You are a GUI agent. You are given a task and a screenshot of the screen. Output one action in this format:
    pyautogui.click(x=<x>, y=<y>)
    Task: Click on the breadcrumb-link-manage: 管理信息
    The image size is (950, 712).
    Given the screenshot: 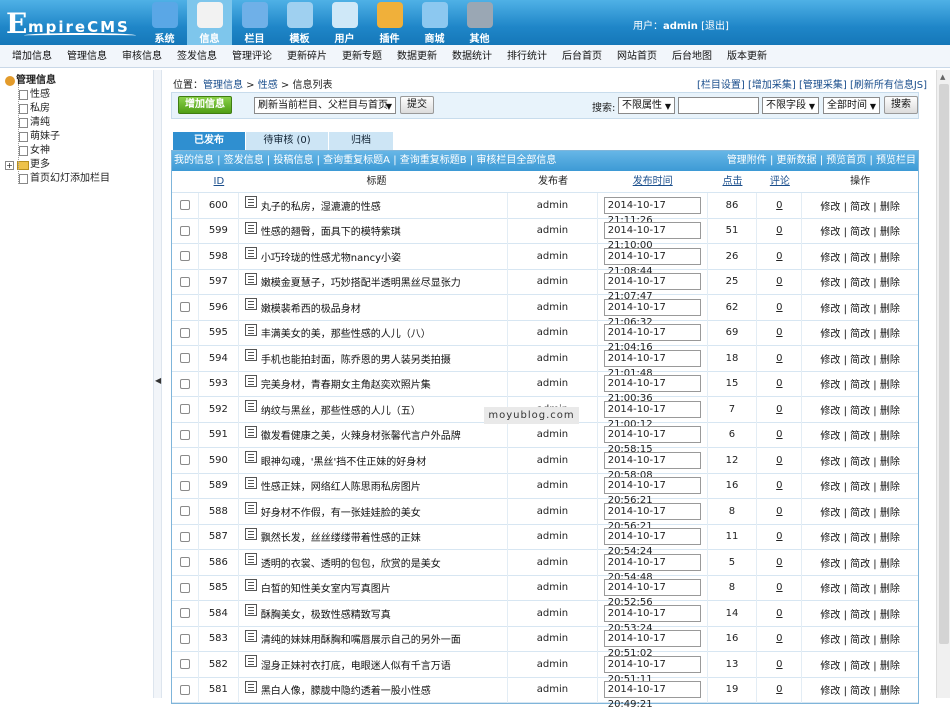 What is the action you would take?
    pyautogui.click(x=223, y=85)
    